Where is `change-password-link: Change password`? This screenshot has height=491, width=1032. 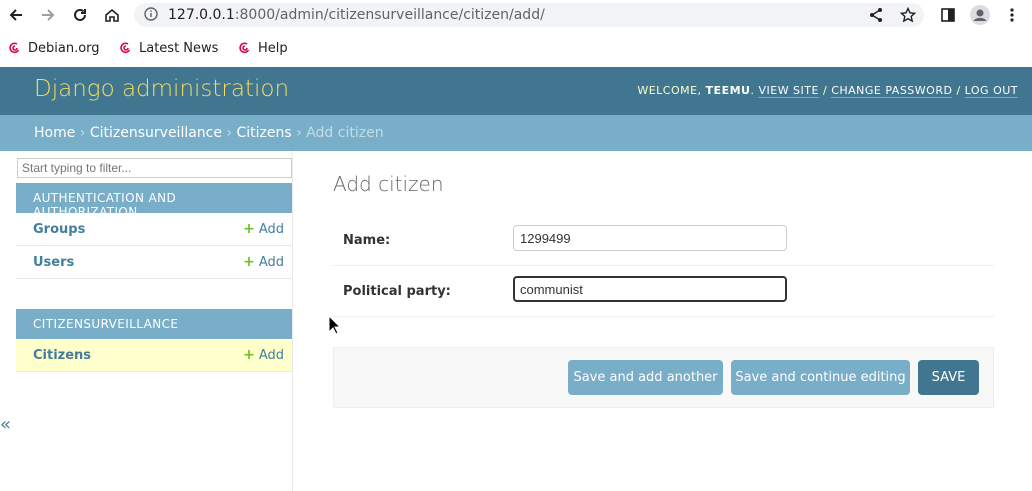
change-password-link: Change password is located at coordinates (892, 91).